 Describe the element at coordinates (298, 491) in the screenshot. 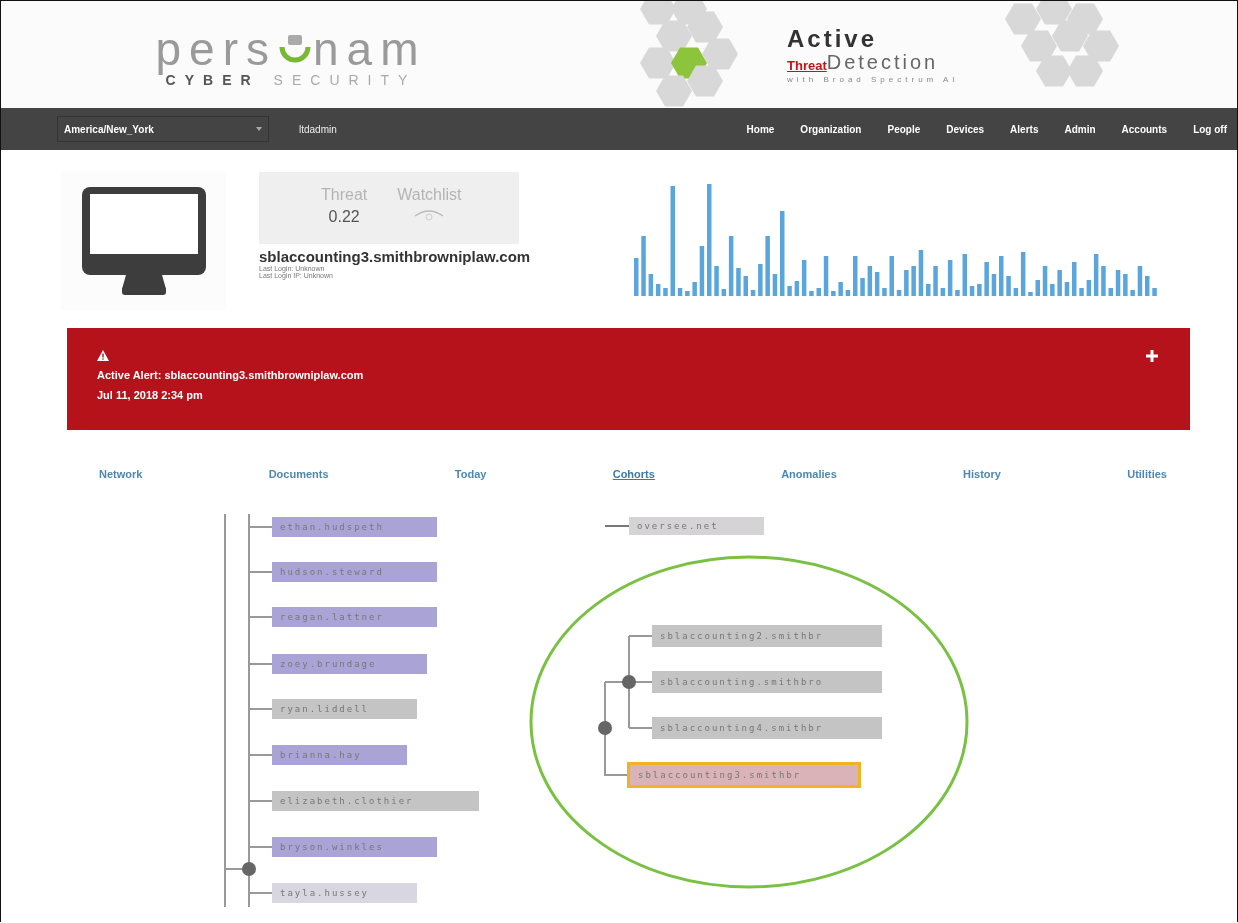

I see `section-tab: Documents` at that location.